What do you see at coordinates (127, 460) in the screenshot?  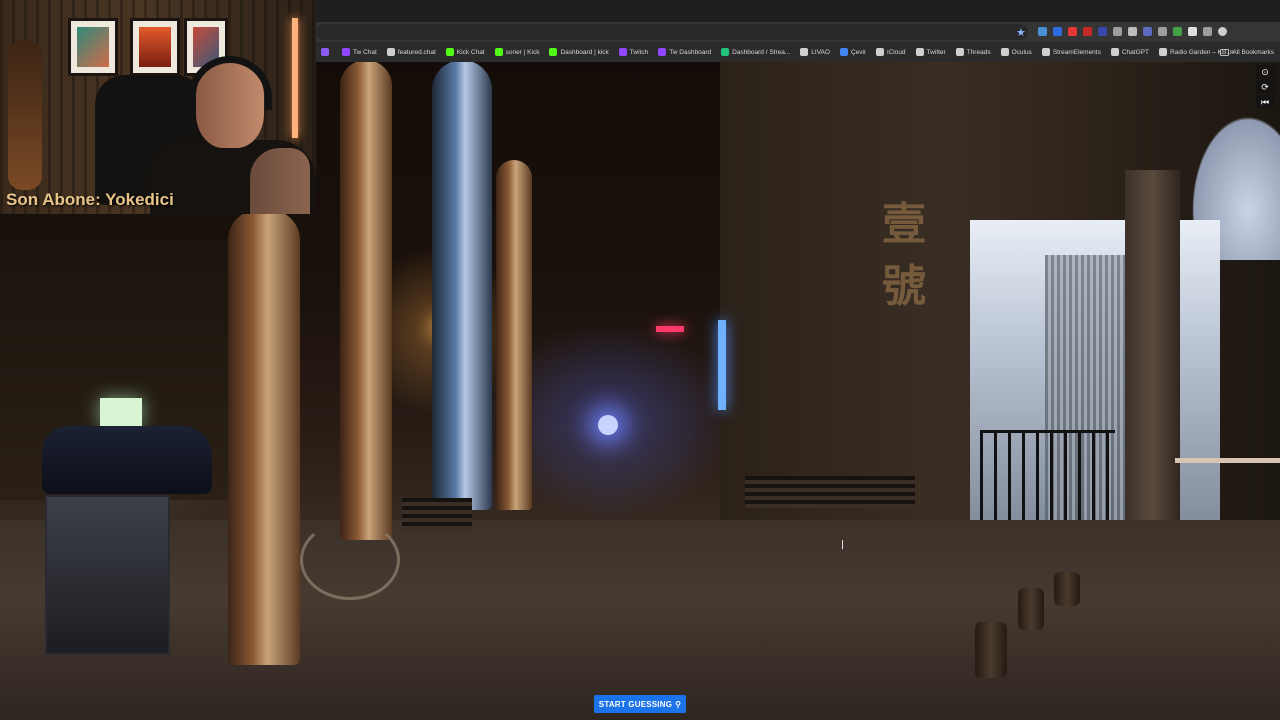 I see `parked-car` at bounding box center [127, 460].